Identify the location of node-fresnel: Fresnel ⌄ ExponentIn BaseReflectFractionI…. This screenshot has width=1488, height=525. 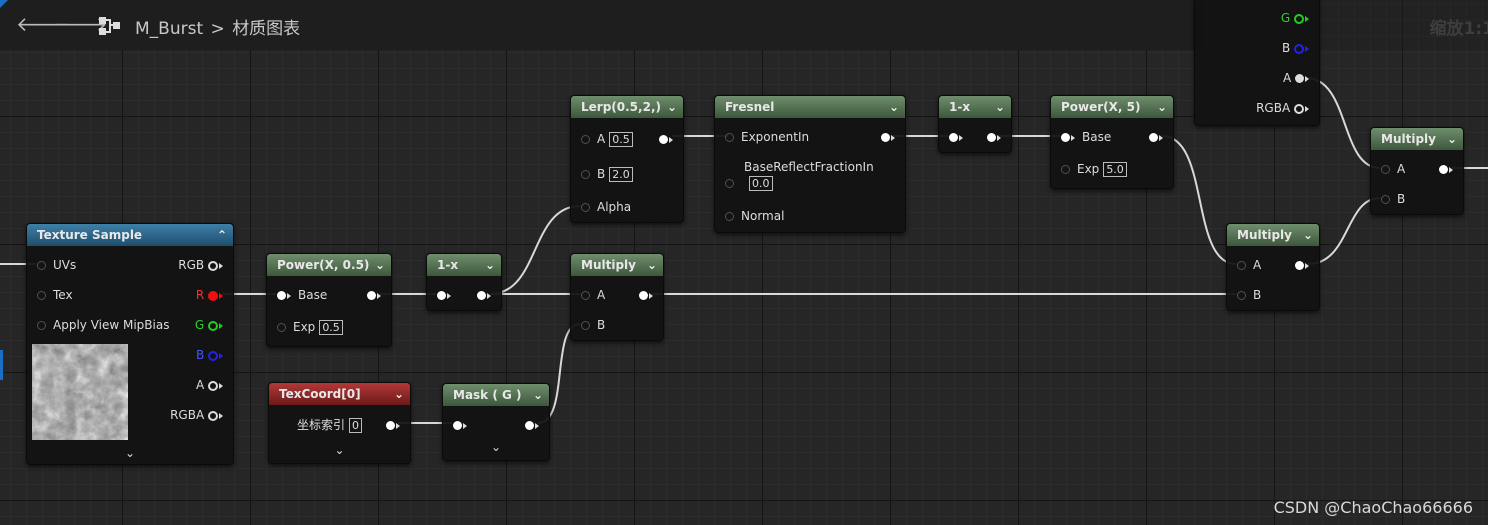
(810, 164).